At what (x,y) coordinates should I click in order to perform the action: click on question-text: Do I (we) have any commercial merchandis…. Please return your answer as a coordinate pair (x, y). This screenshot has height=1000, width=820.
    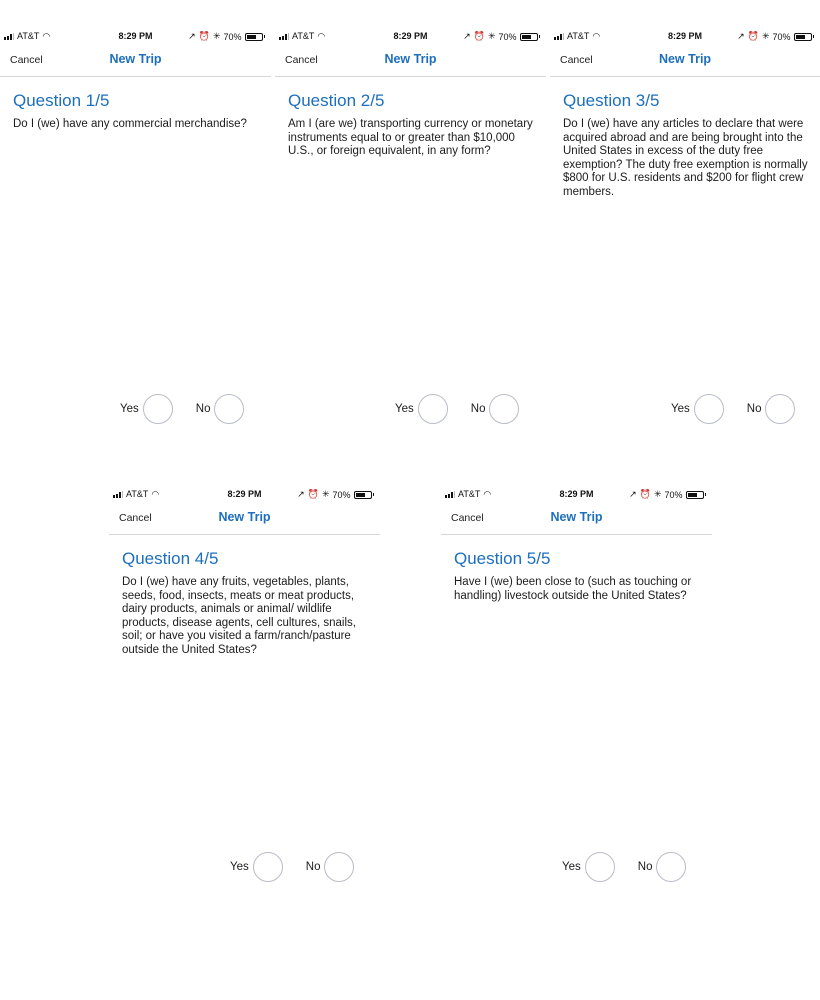
    Looking at the image, I should click on (130, 124).